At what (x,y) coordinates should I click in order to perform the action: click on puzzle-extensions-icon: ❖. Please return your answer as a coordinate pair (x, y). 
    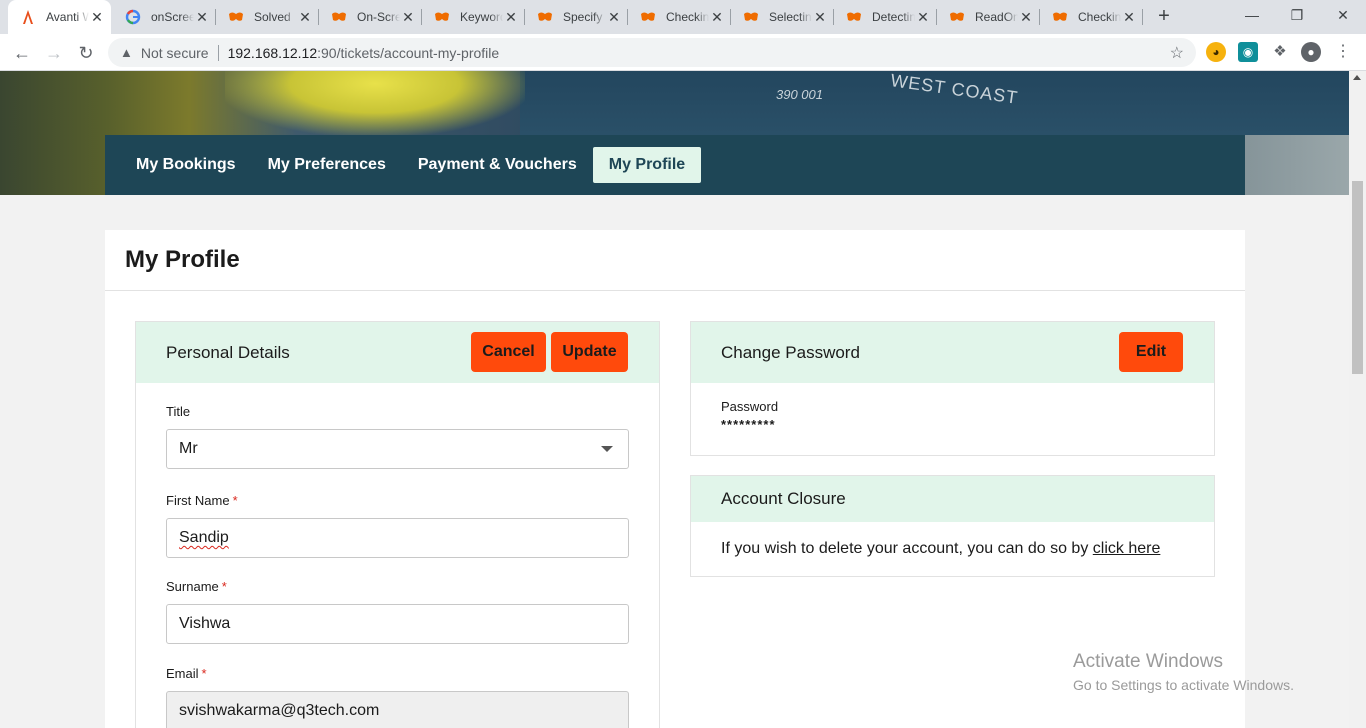
    Looking at the image, I should click on (1280, 52).